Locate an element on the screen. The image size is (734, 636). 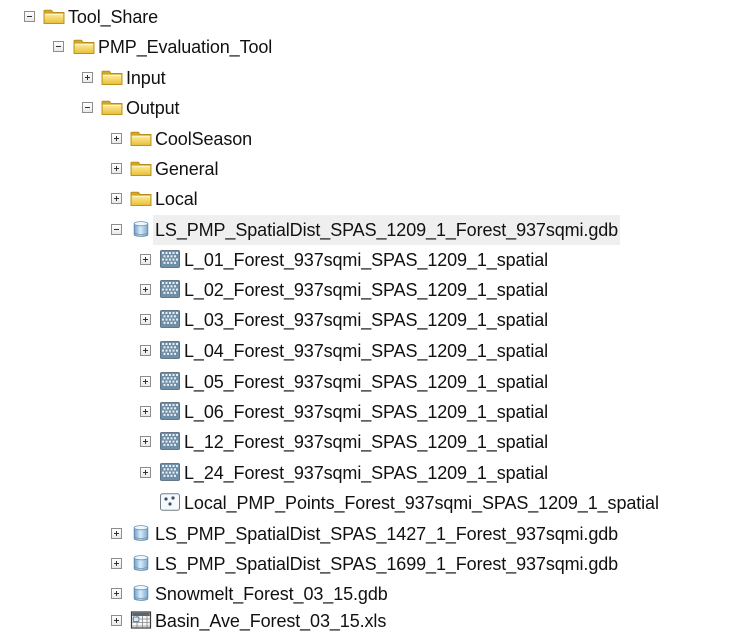
tree-item-label: L_04_Forest_937sqmi_SPAS_1209_1_spatial is located at coordinates (366, 351).